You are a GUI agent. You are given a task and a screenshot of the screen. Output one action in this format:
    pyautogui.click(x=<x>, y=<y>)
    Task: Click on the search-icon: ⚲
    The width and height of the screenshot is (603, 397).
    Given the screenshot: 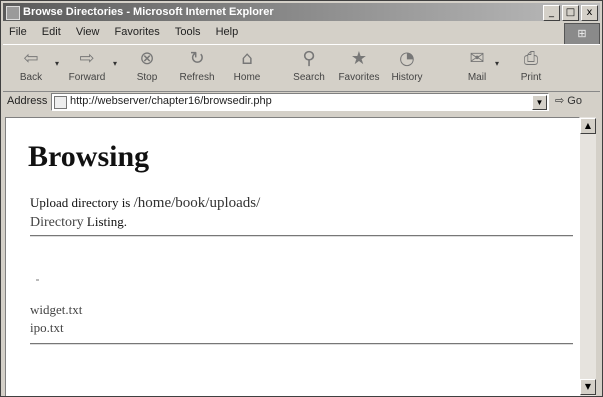 What is the action you would take?
    pyautogui.click(x=309, y=58)
    